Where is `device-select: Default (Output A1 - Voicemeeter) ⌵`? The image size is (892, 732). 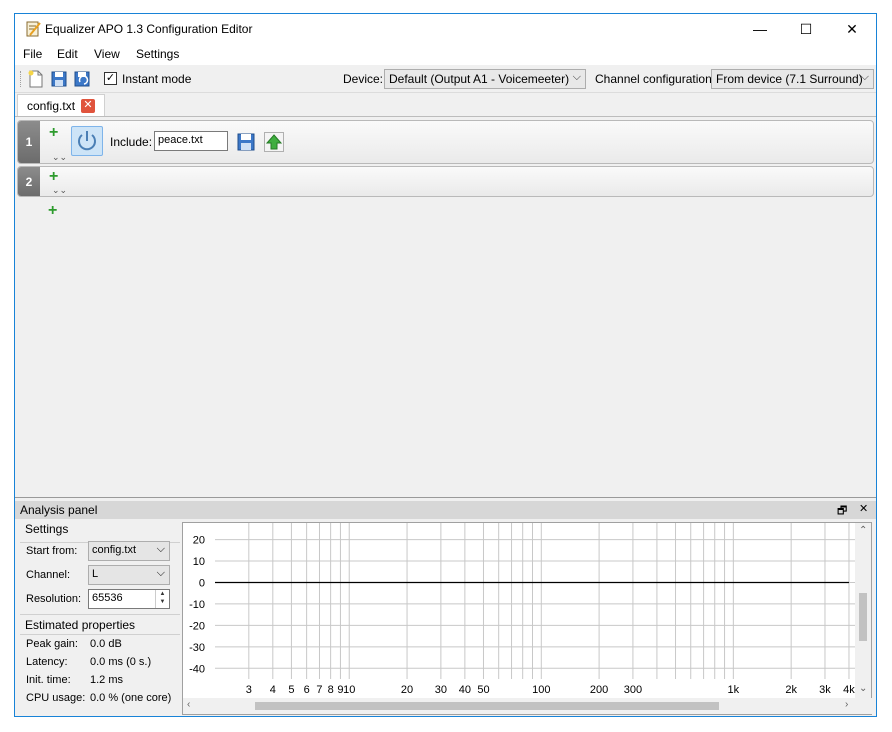 device-select: Default (Output A1 - Voicemeeter) ⌵ is located at coordinates (485, 79).